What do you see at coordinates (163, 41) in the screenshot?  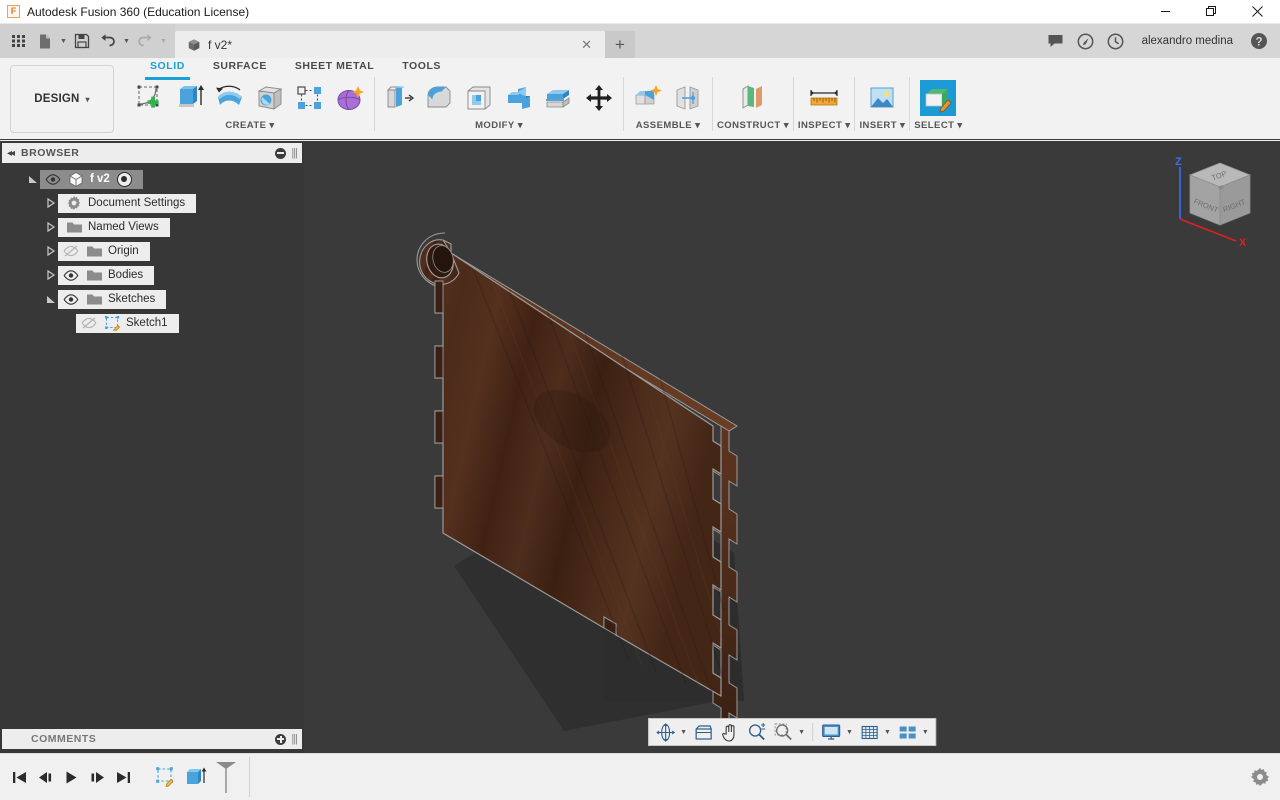 I see `redo-caret: ▼` at bounding box center [163, 41].